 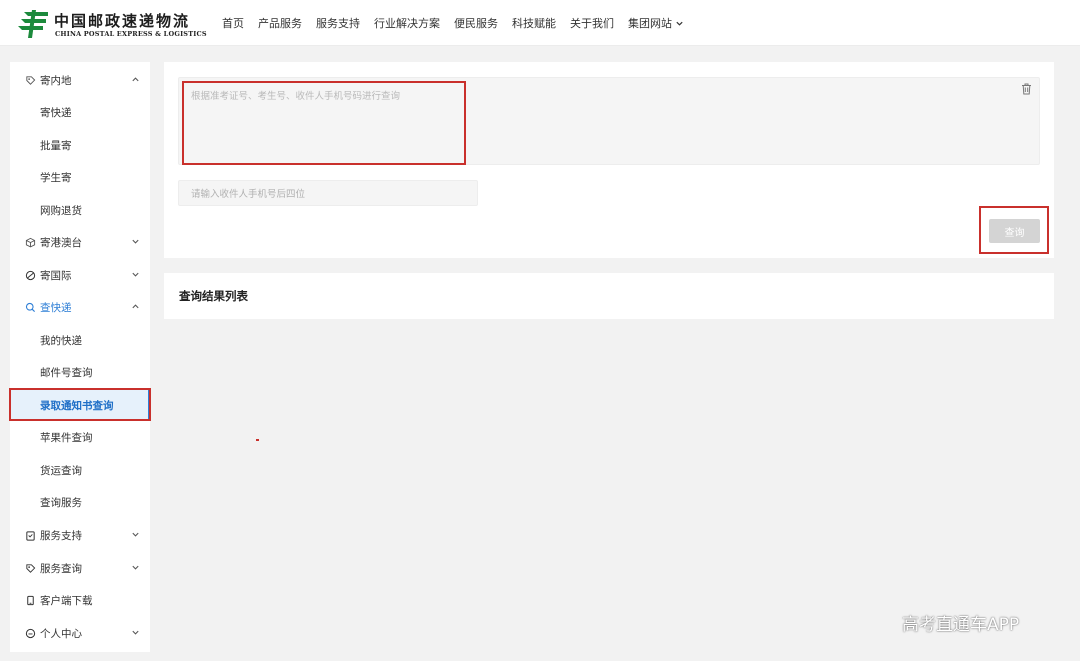 What do you see at coordinates (609, 121) in the screenshot?
I see `query-textarea: 根据准考证号、考生号、收件人手机号码进行查询` at bounding box center [609, 121].